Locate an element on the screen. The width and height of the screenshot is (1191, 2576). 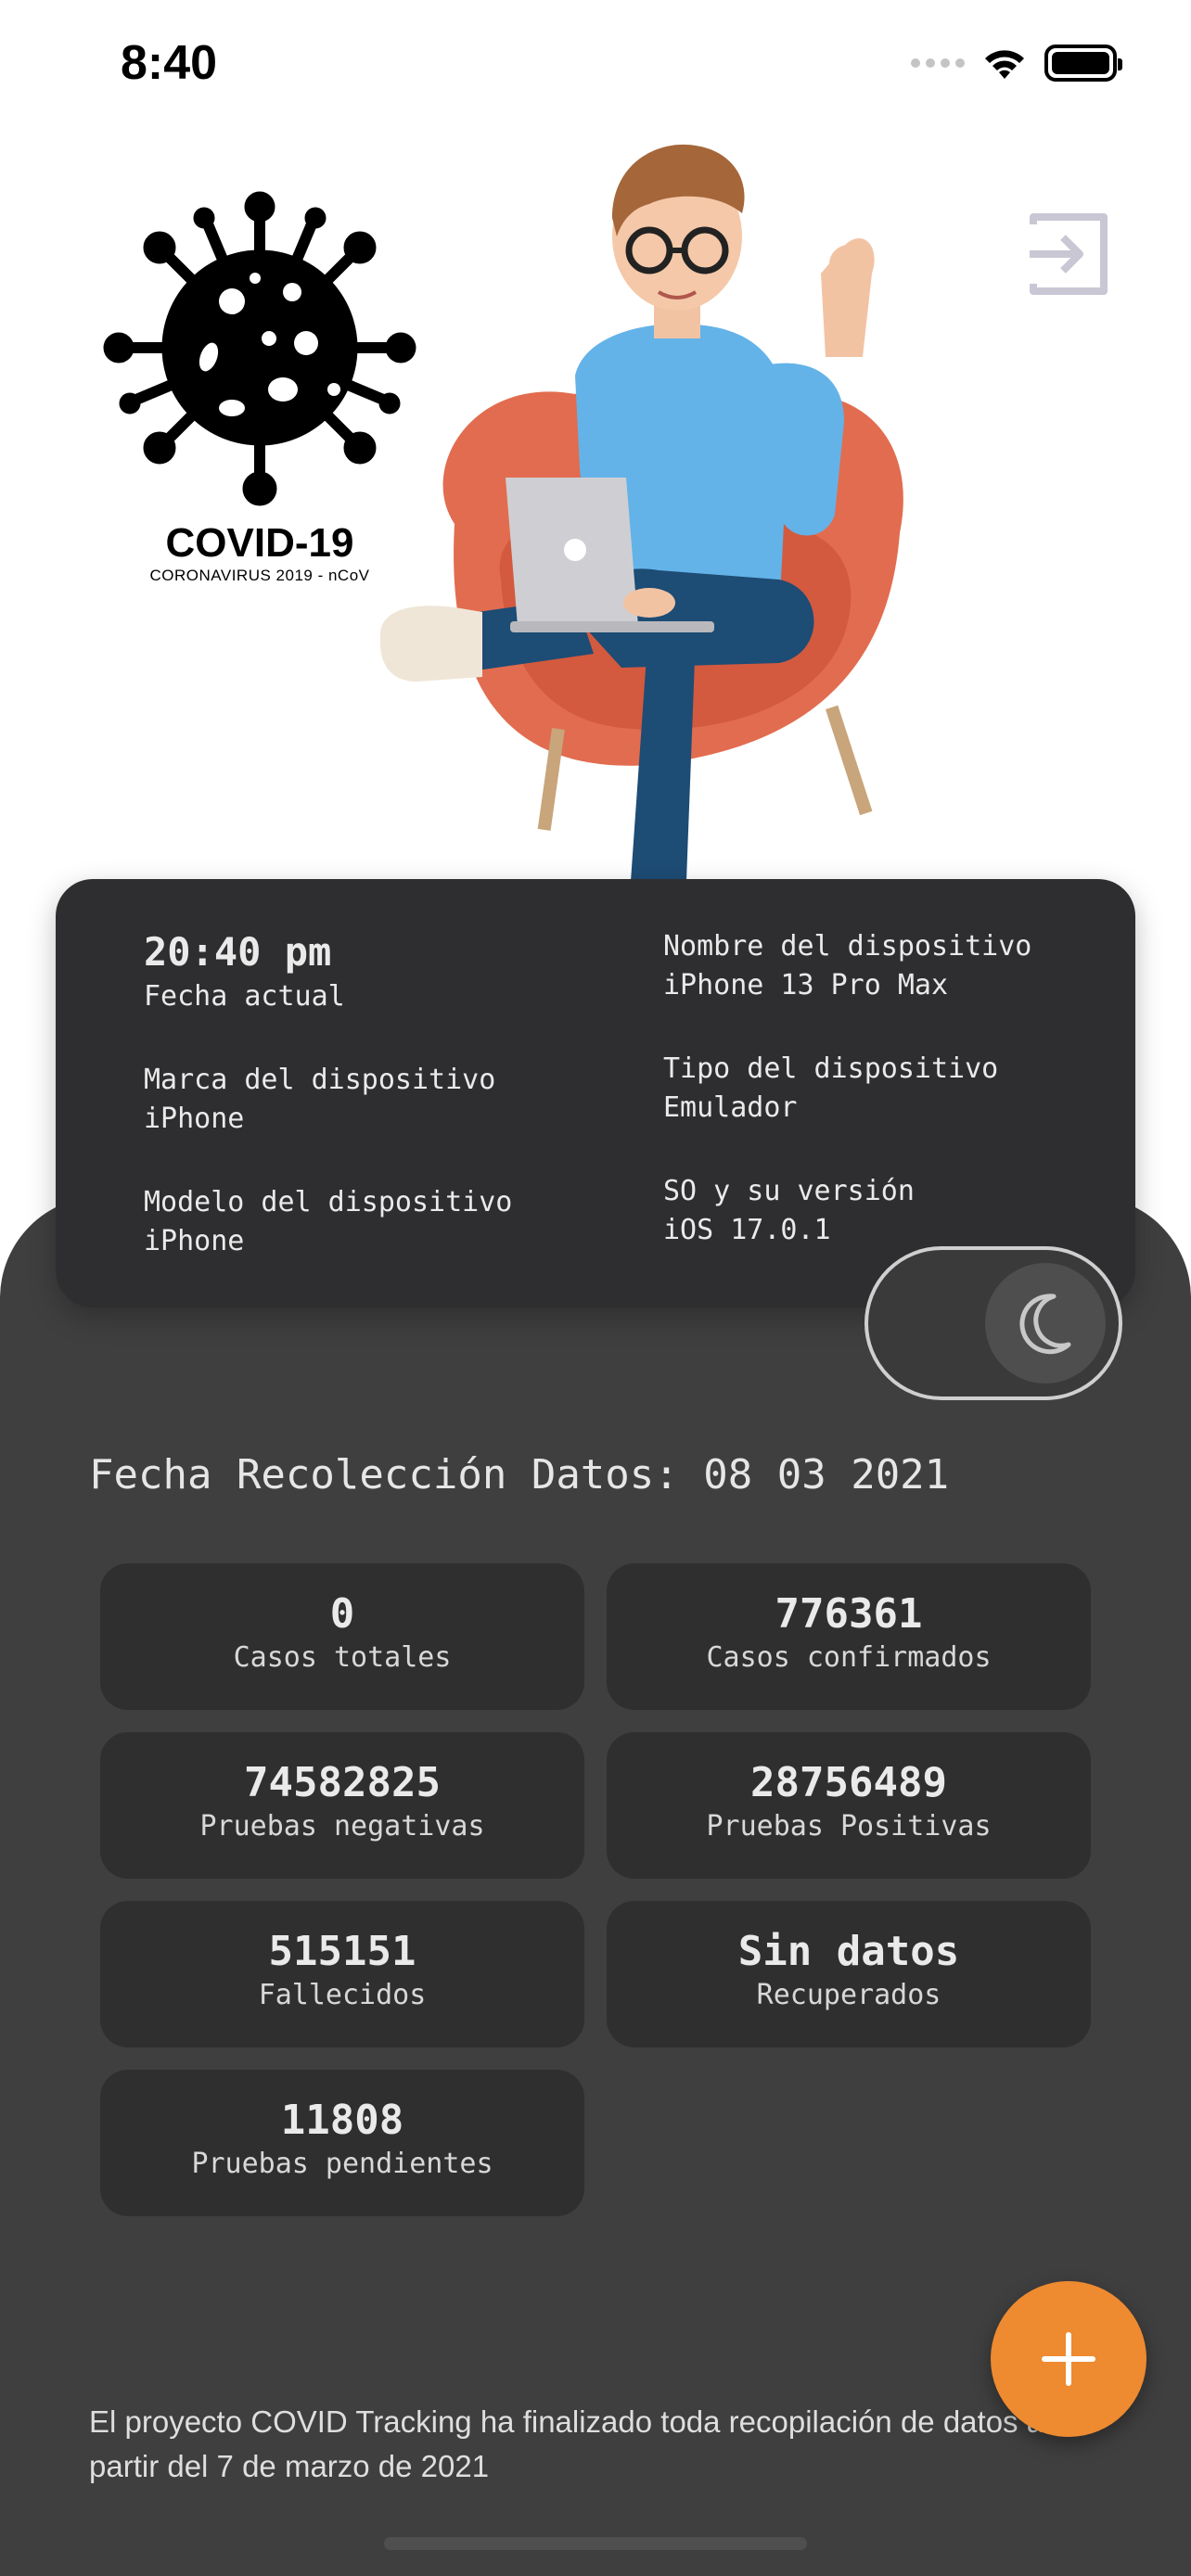
dark-mode-toggle is located at coordinates (993, 1323).